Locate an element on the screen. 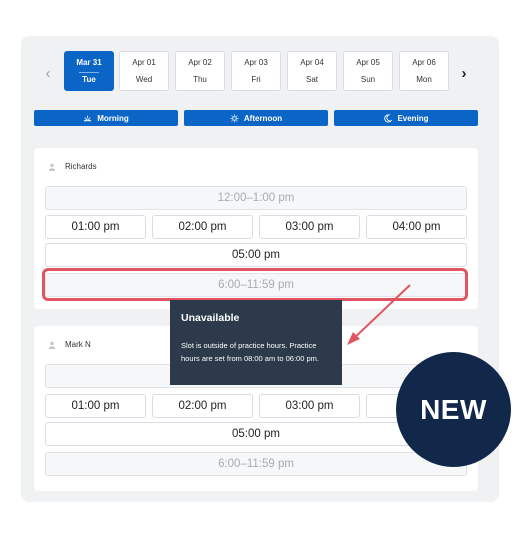  moon-icon is located at coordinates (388, 118).